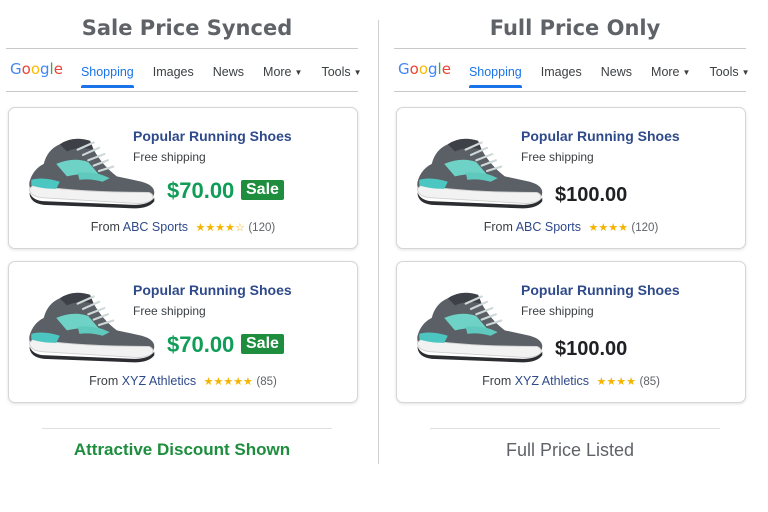 This screenshot has width=768, height=512. I want to click on seller-line: From XYZ Athletics ★★★★ (85), so click(571, 381).